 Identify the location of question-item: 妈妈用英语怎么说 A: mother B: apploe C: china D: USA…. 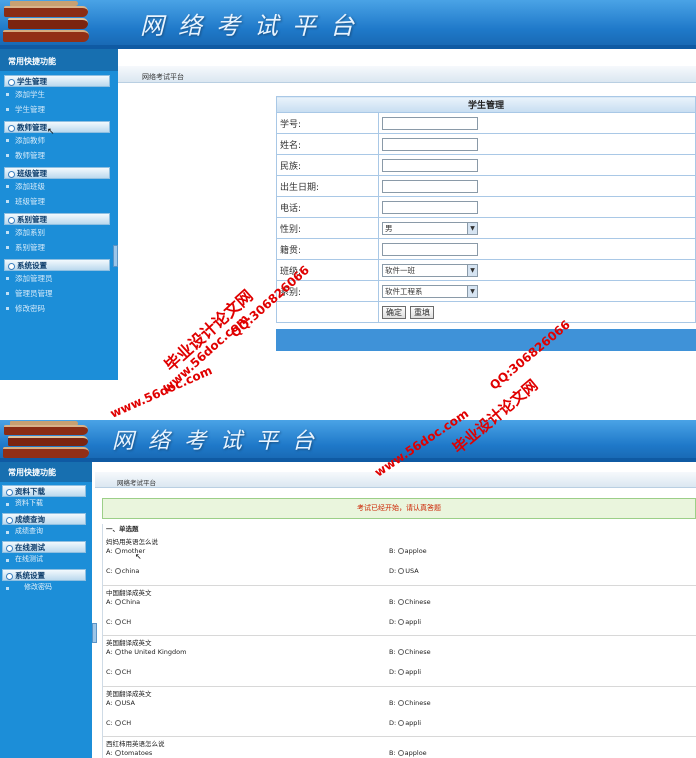
(399, 560).